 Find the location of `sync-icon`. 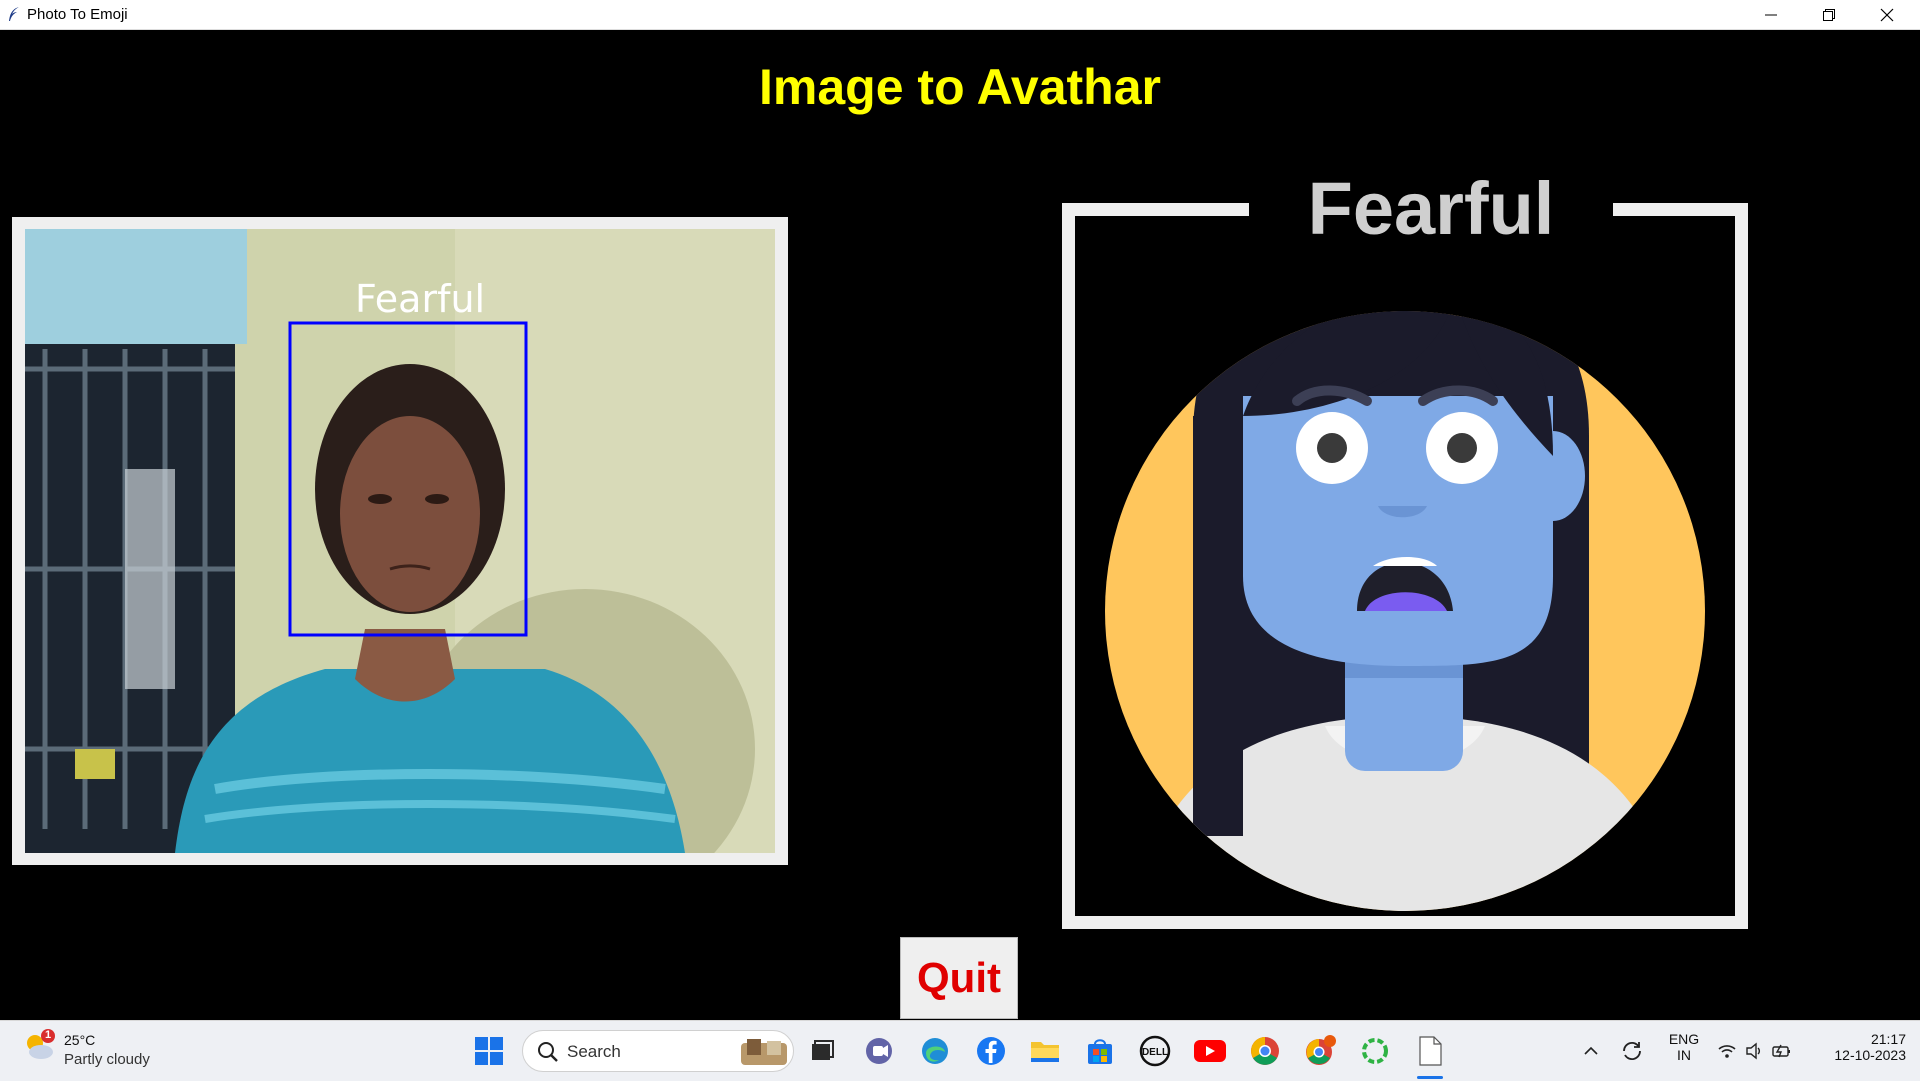

sync-icon is located at coordinates (1632, 1051).